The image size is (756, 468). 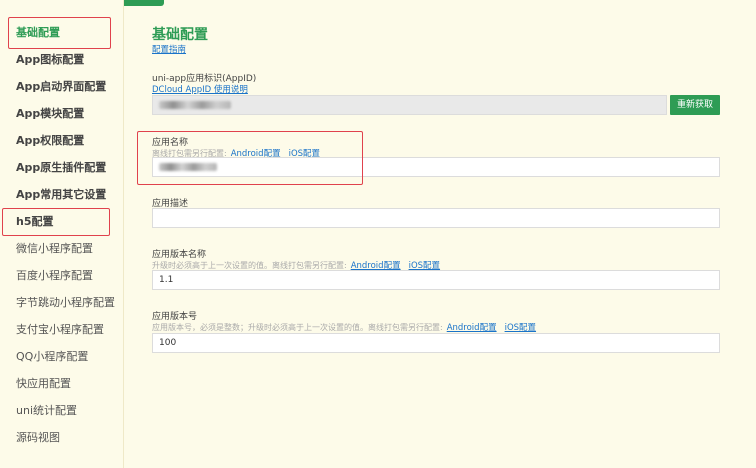 I want to click on app-name-redacted-value, so click(x=188, y=166).